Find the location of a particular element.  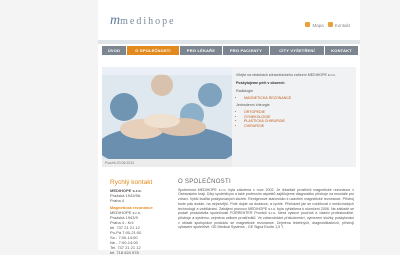

nav-item-doctors: PRO LÉKAŘE is located at coordinates (201, 50).